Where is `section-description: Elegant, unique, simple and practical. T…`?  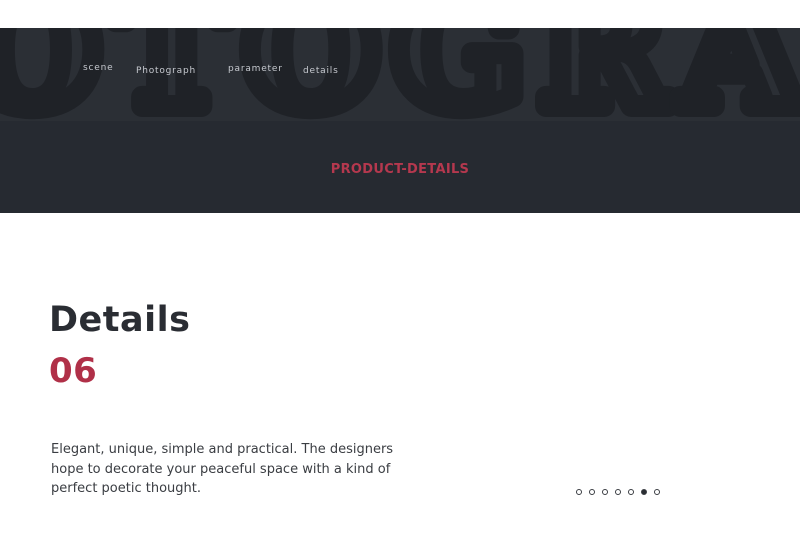
section-description: Elegant, unique, simple and practical. T… is located at coordinates (222, 469).